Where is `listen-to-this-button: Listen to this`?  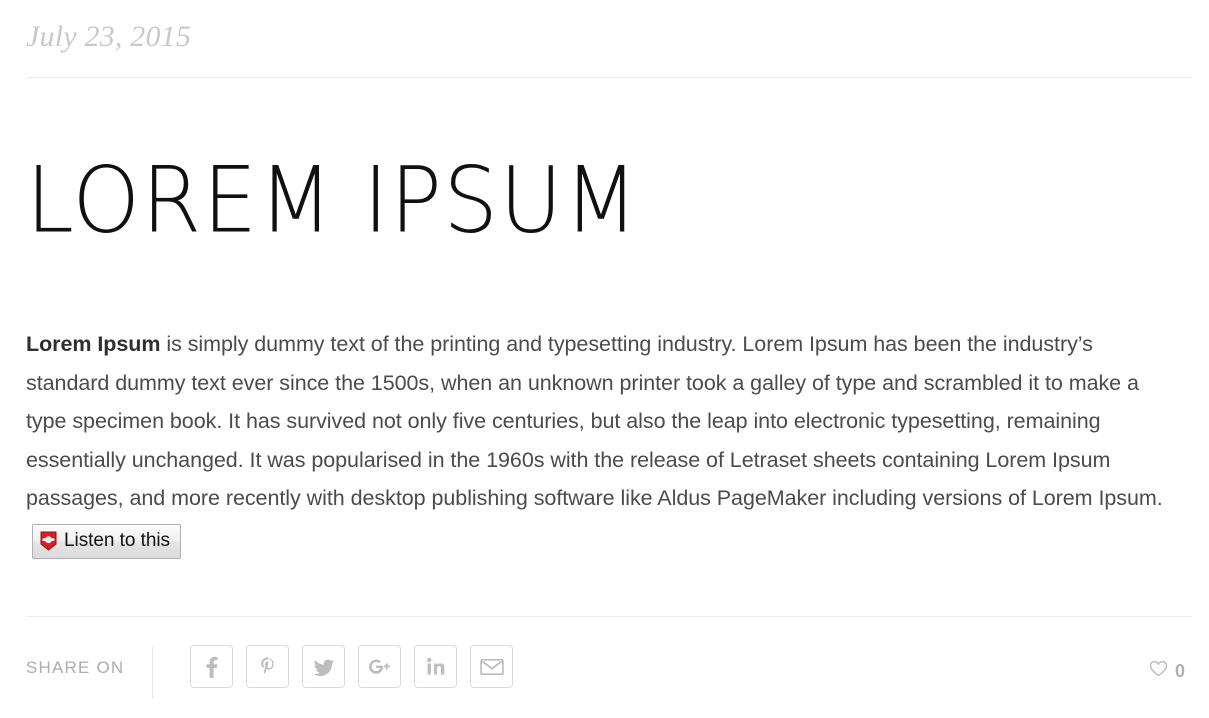 listen-to-this-button: Listen to this is located at coordinates (106, 541).